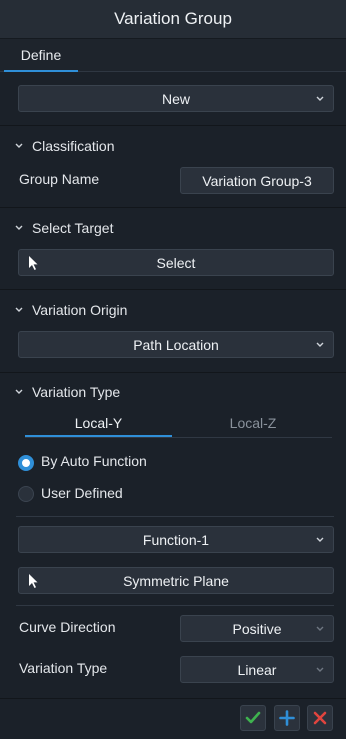 The image size is (346, 739). I want to click on window-title-bar: Variation Group, so click(173, 19).